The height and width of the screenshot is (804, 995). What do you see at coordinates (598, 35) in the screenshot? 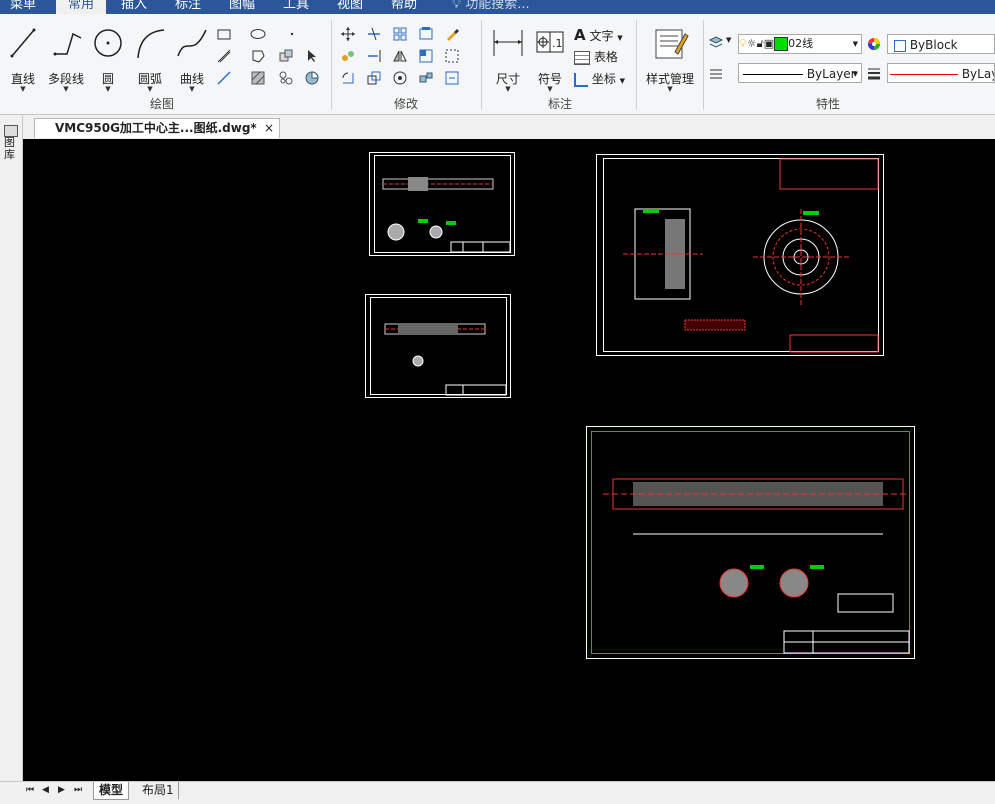
I see `text-button: A 文字 ▼` at bounding box center [598, 35].